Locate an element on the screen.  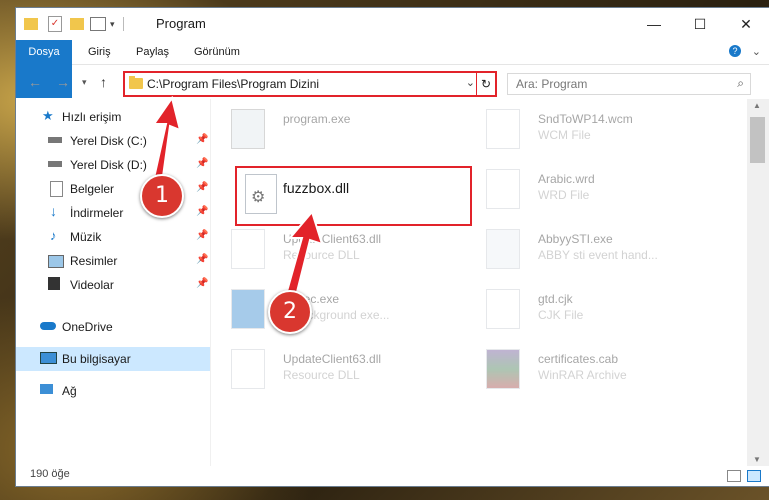
view-icon is located at coordinates (98, 24).